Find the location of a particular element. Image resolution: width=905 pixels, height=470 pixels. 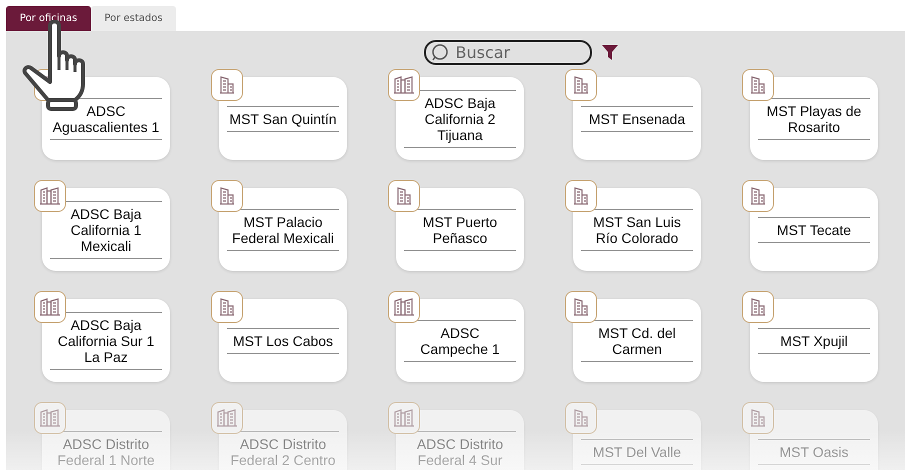

office-name: MST Palacio Federal Mexicali is located at coordinates (283, 230).